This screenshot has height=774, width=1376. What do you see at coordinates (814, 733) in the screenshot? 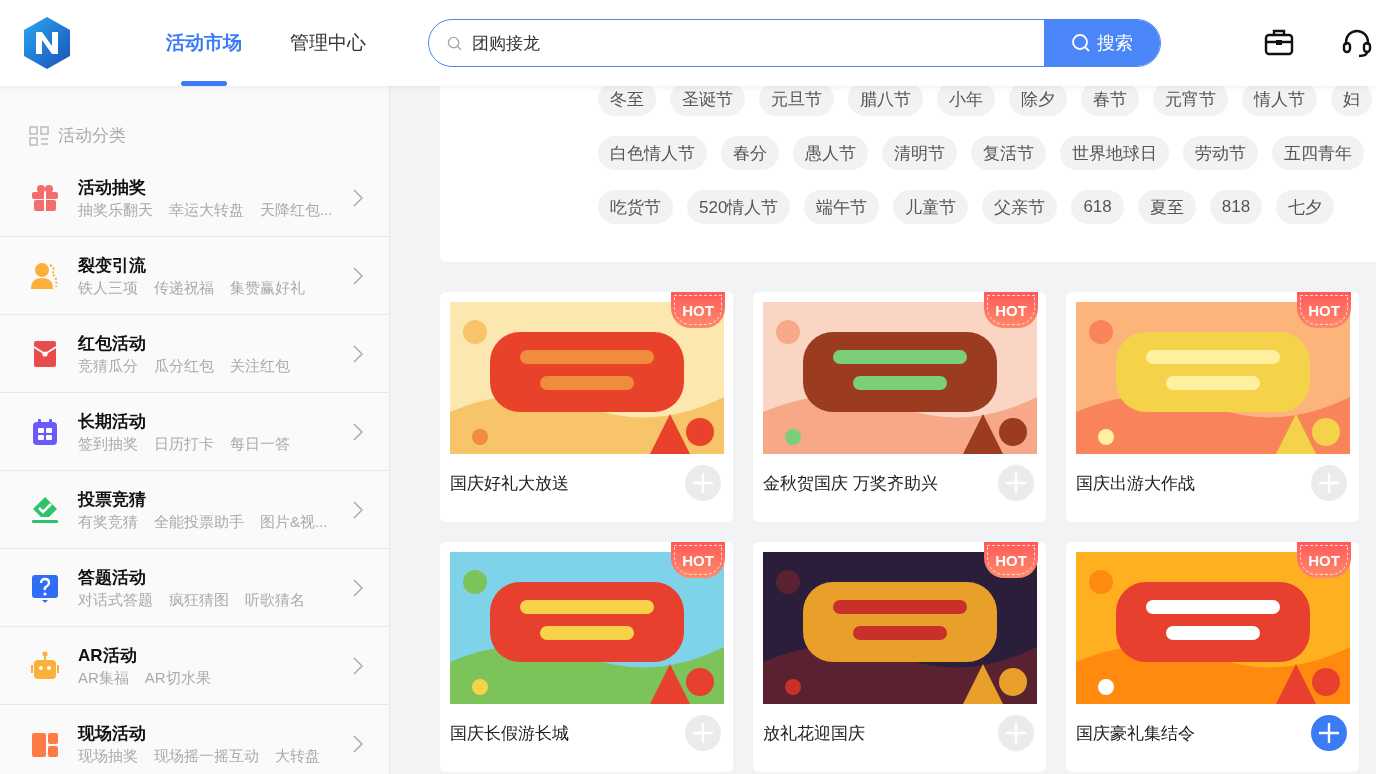
I see `card-title: 放礼花迎国庆` at bounding box center [814, 733].